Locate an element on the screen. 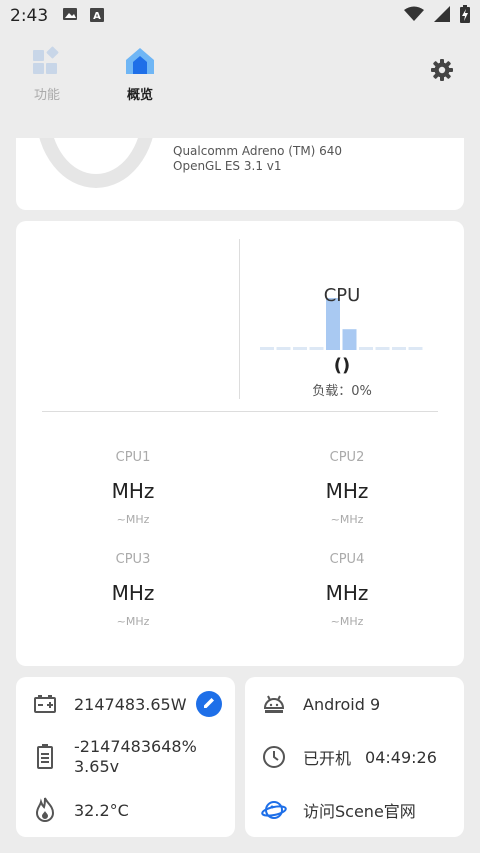 The image size is (480, 853). battery-power-row: 2147483.65W is located at coordinates (109, 704).